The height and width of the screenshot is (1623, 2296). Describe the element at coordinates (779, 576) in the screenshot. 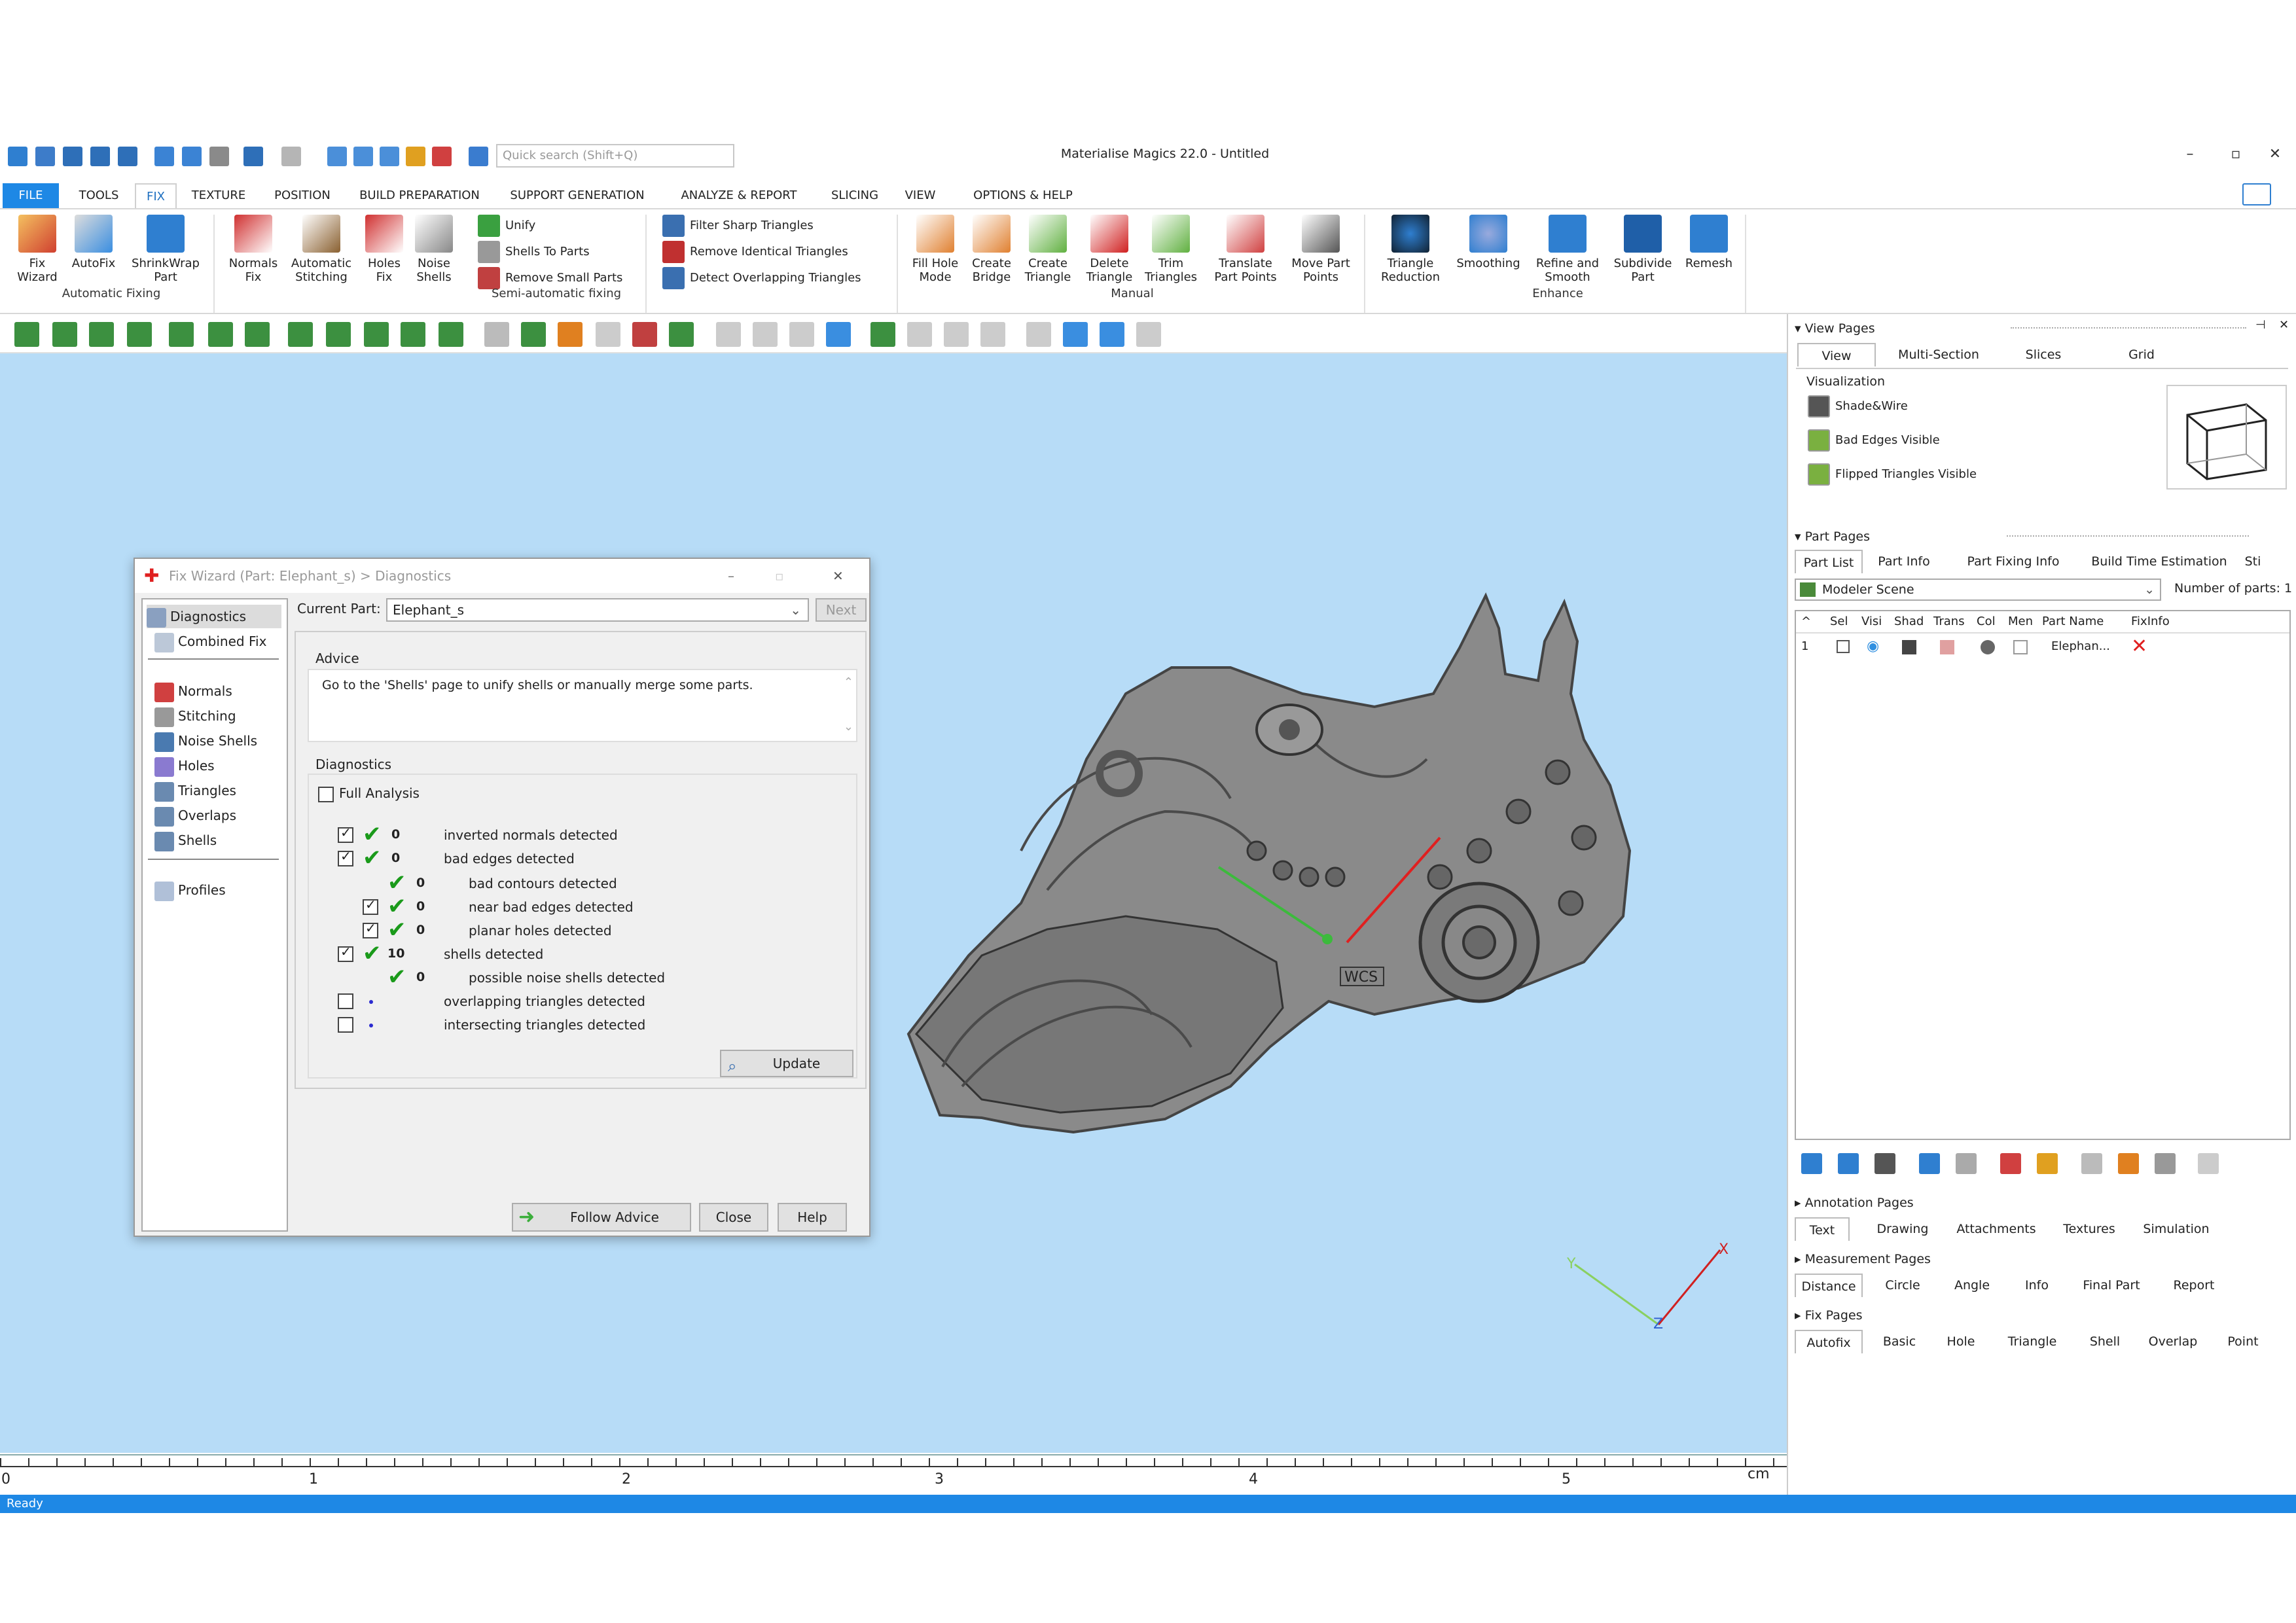

I see `dialog-maximize-button: ▫` at that location.